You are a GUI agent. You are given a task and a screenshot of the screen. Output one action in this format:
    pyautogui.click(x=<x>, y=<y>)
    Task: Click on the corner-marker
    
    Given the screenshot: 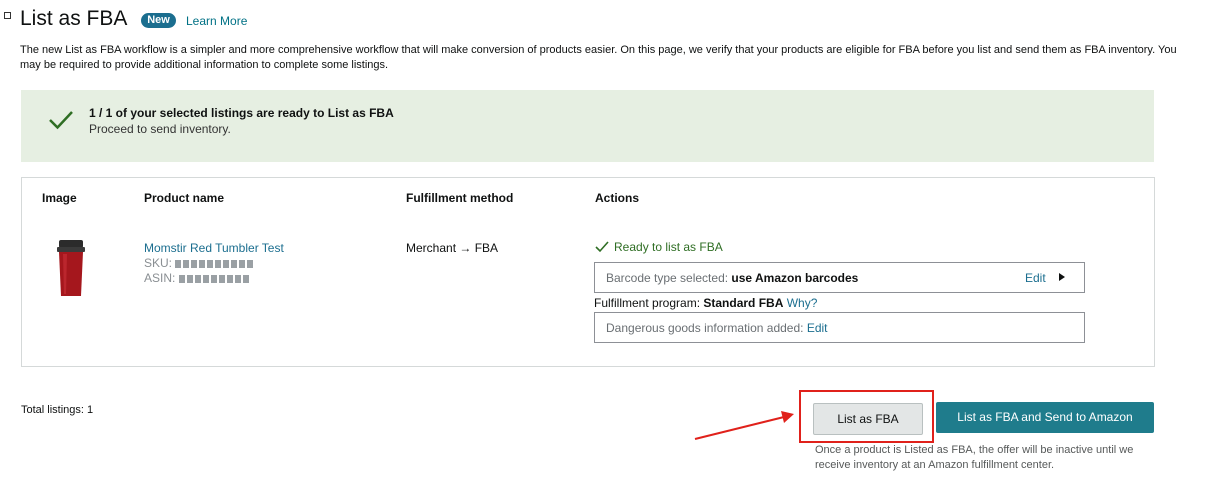 What is the action you would take?
    pyautogui.click(x=7, y=15)
    